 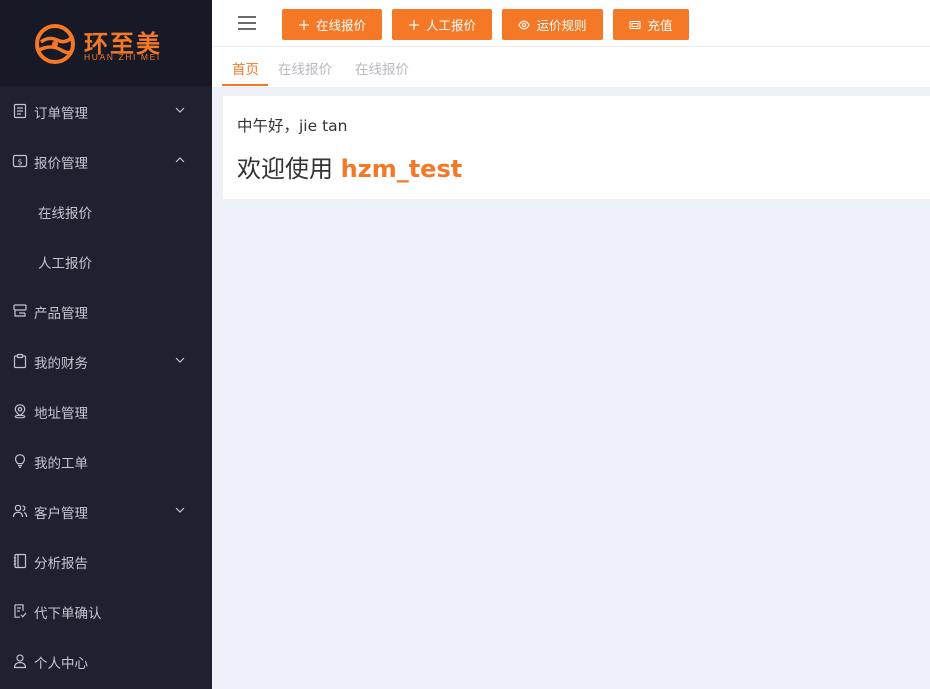 I want to click on sidebar-item-label: 在线报价, so click(x=65, y=214).